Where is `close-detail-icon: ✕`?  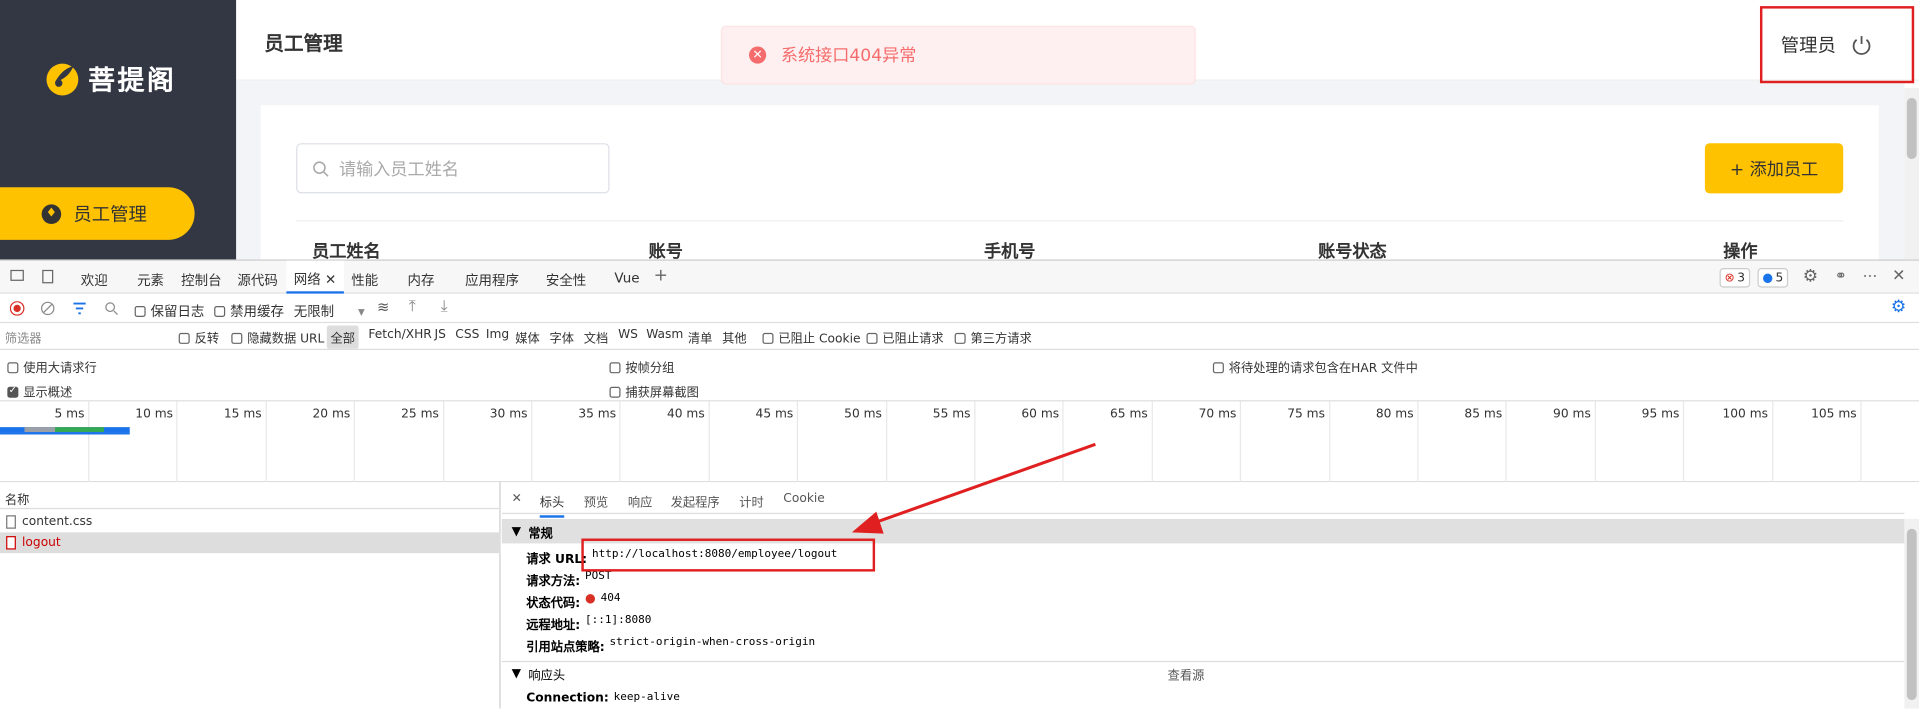 close-detail-icon: ✕ is located at coordinates (517, 498).